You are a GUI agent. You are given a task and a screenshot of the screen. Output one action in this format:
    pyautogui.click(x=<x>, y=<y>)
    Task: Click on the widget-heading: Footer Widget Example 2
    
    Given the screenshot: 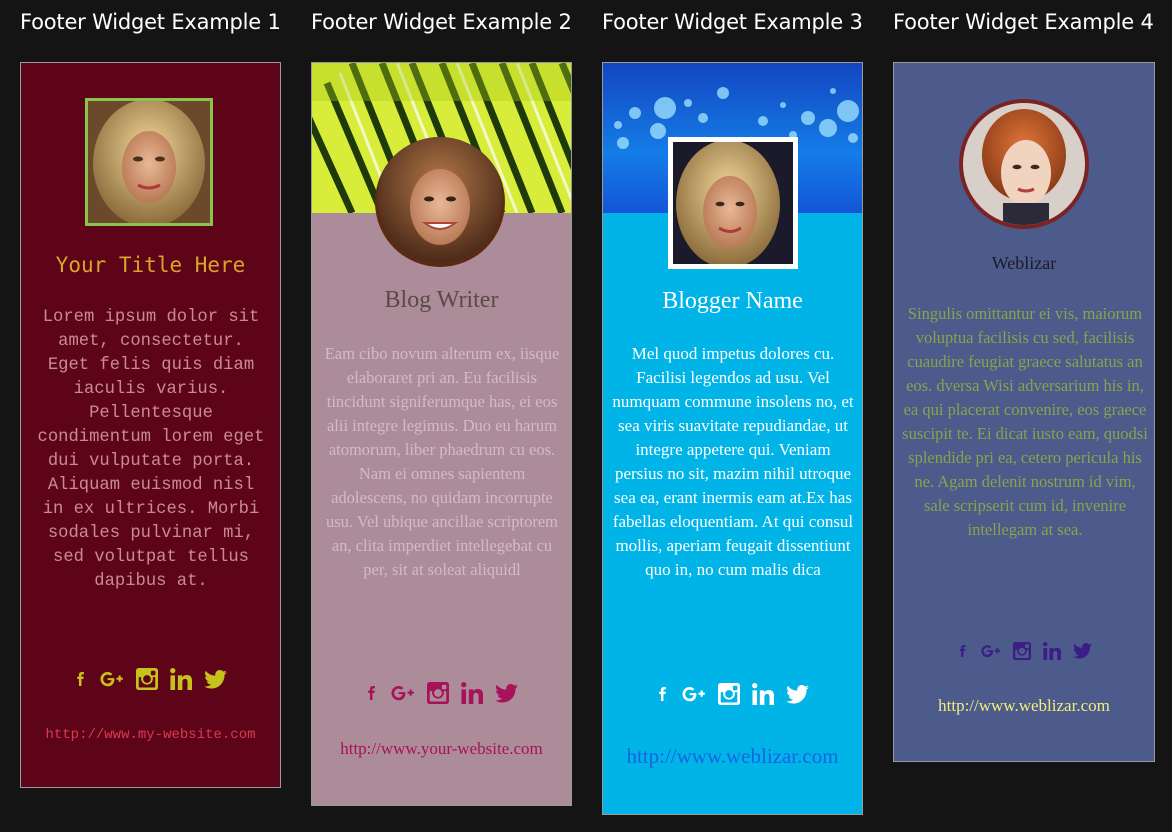 What is the action you would take?
    pyautogui.click(x=441, y=22)
    